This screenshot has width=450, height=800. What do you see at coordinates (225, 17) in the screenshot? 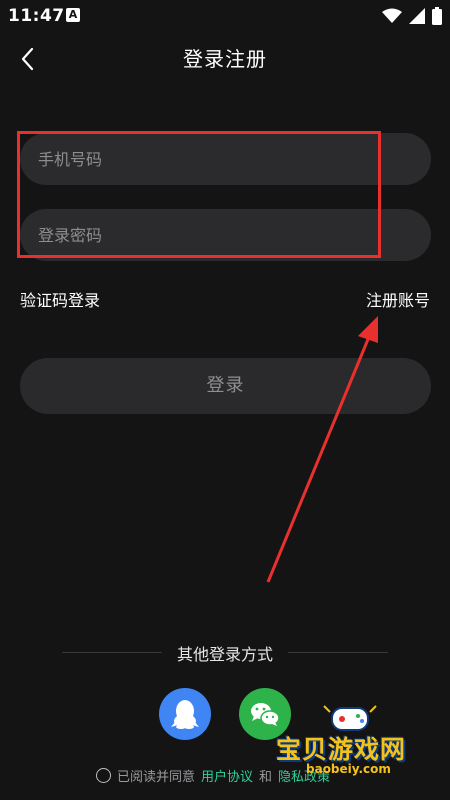
I see `status-bar: 11:47 A` at bounding box center [225, 17].